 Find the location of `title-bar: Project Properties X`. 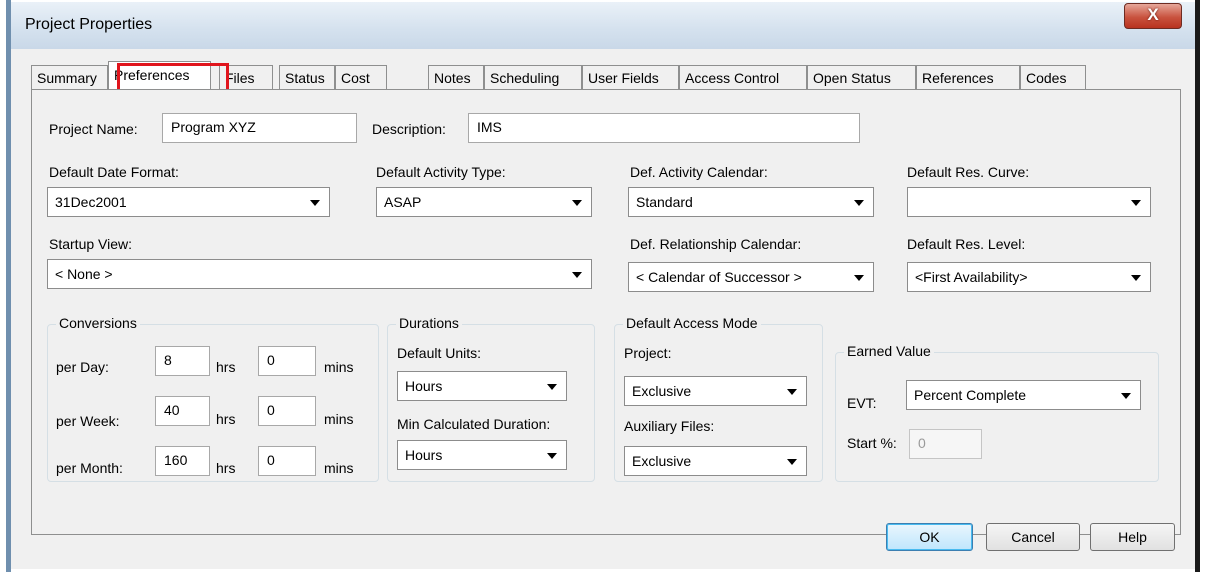

title-bar: Project Properties X is located at coordinates (603, 26).